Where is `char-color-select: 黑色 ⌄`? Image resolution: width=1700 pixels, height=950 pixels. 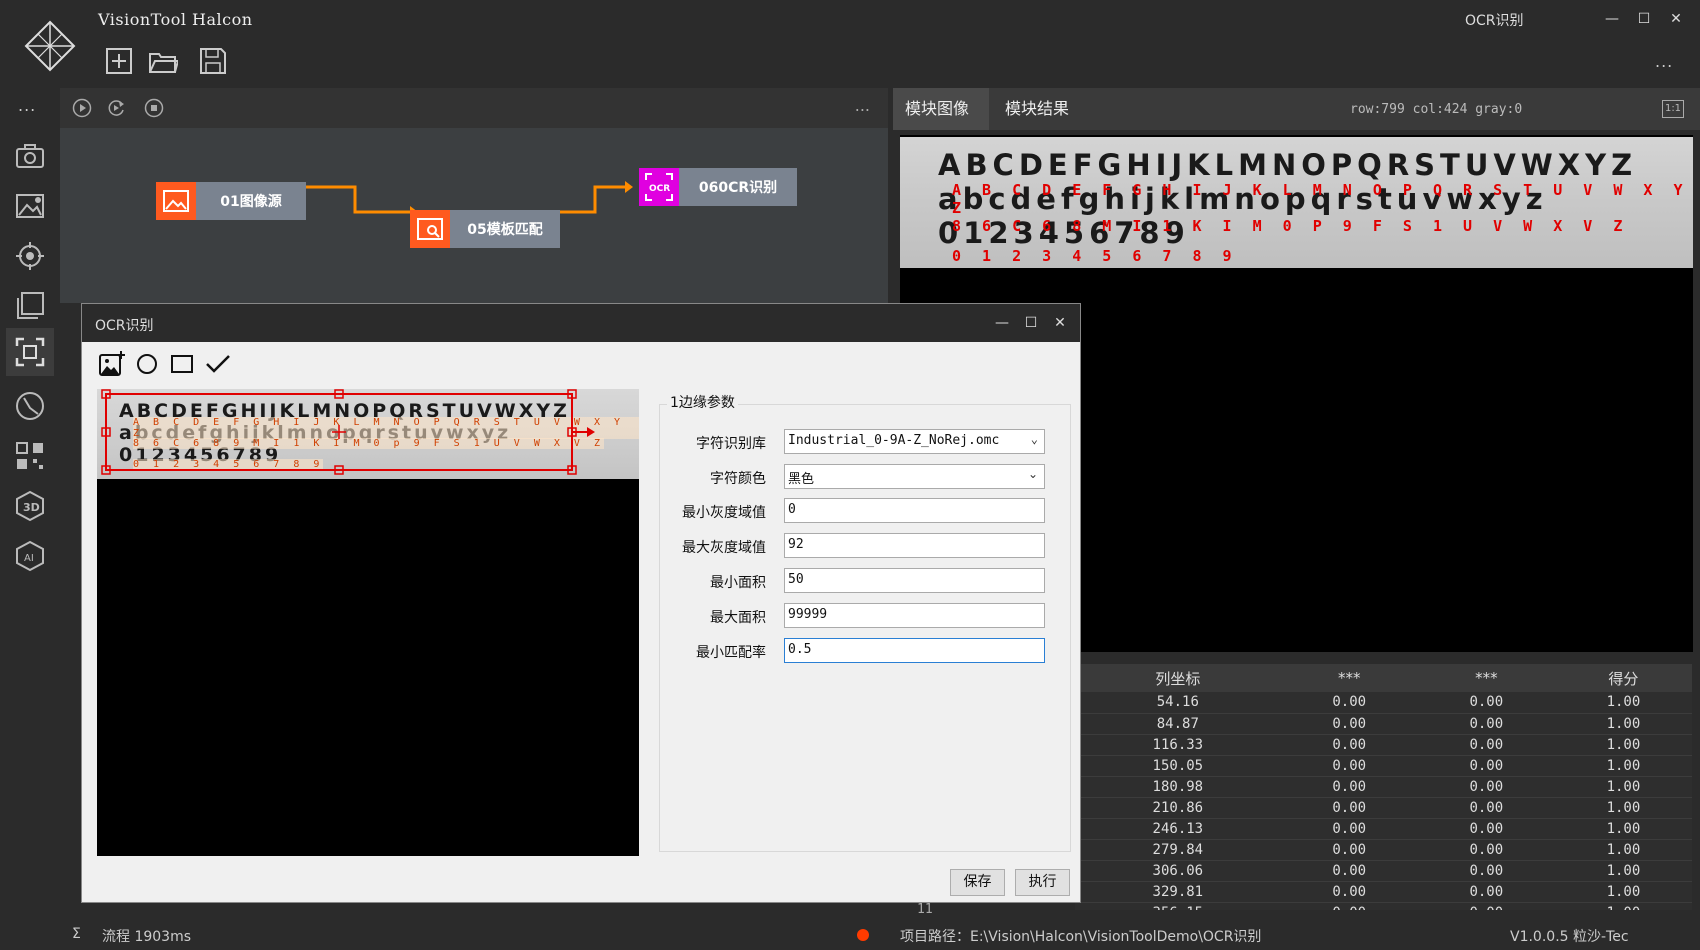 char-color-select: 黑色 ⌄ is located at coordinates (914, 476).